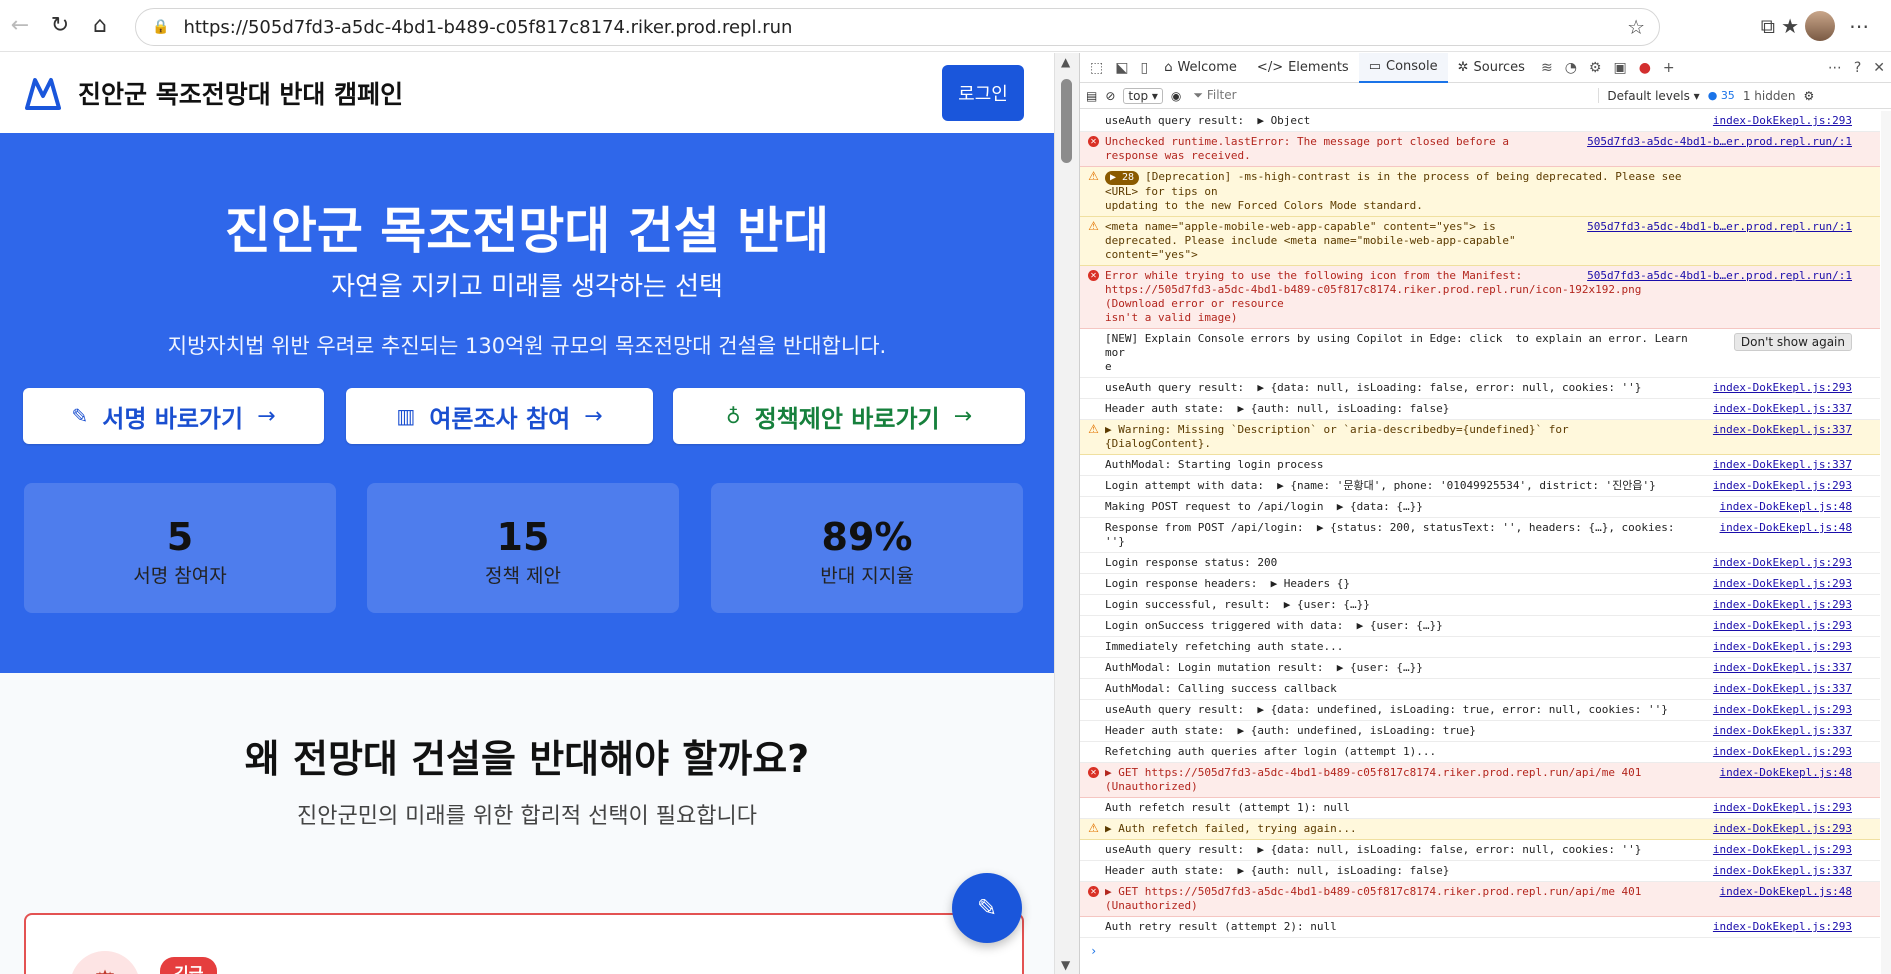 The image size is (1891, 974). What do you see at coordinates (1595, 68) in the screenshot?
I see `settings-gear-icon: ⚙` at bounding box center [1595, 68].